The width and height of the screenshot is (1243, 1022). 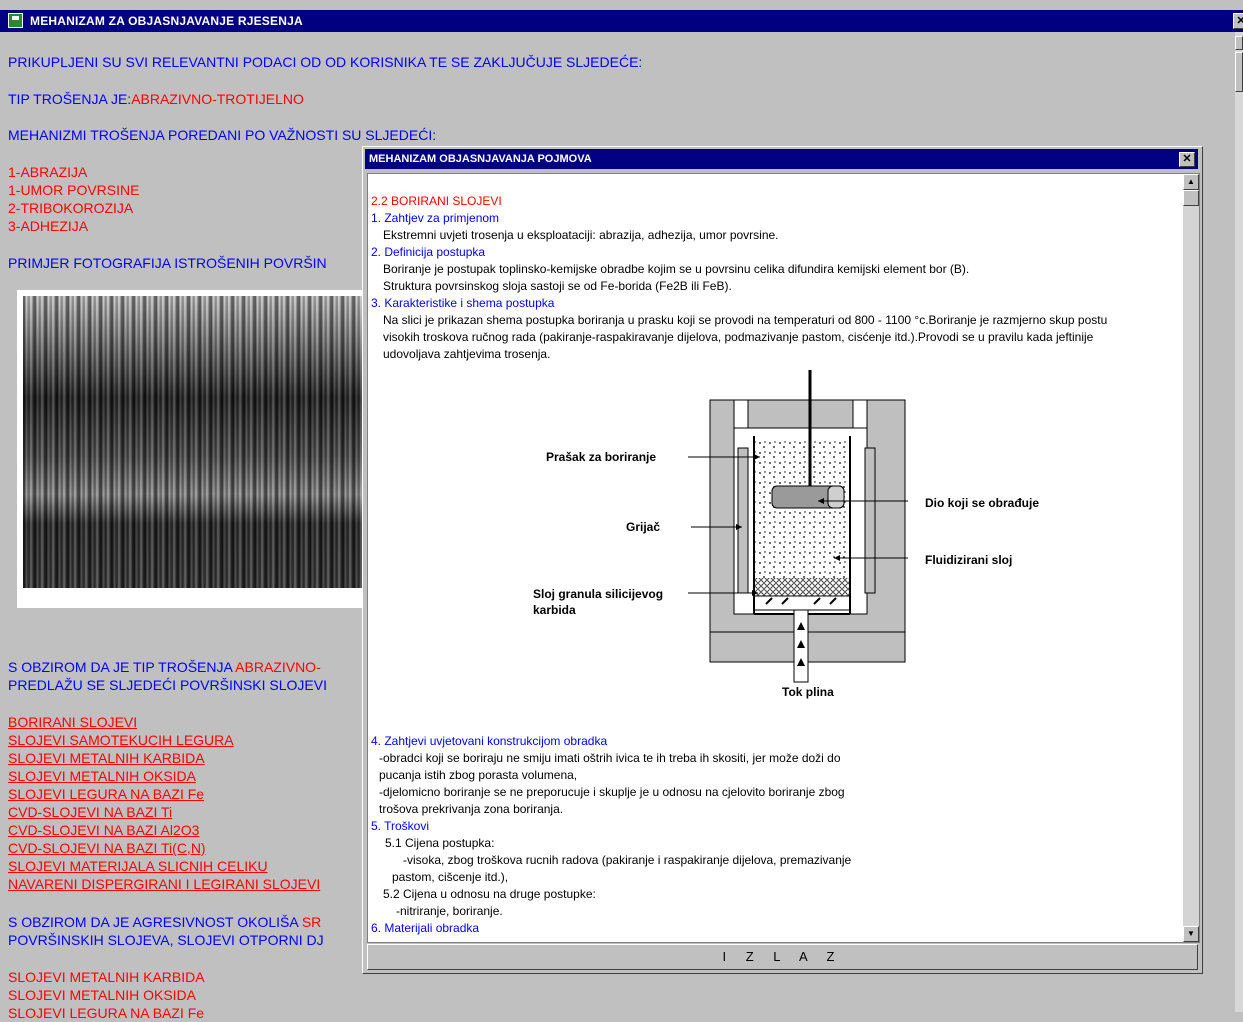 I want to click on label-grain-layer-2: karbida, so click(x=554, y=610).